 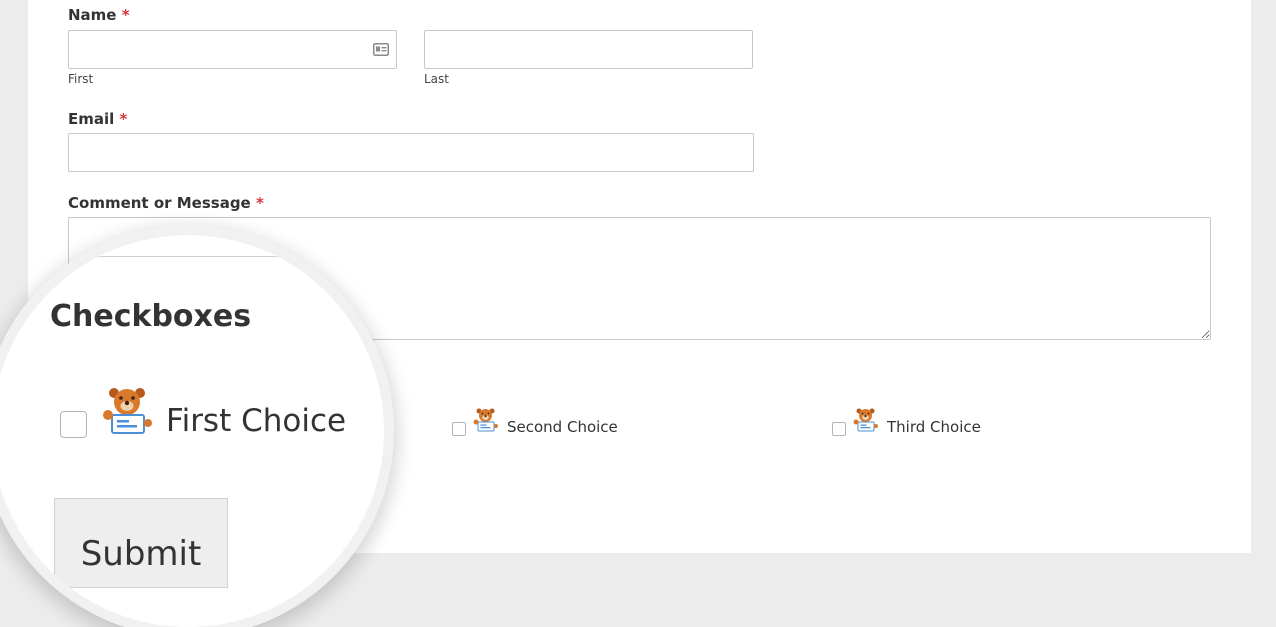 What do you see at coordinates (588, 49) in the screenshot?
I see `last-name-input` at bounding box center [588, 49].